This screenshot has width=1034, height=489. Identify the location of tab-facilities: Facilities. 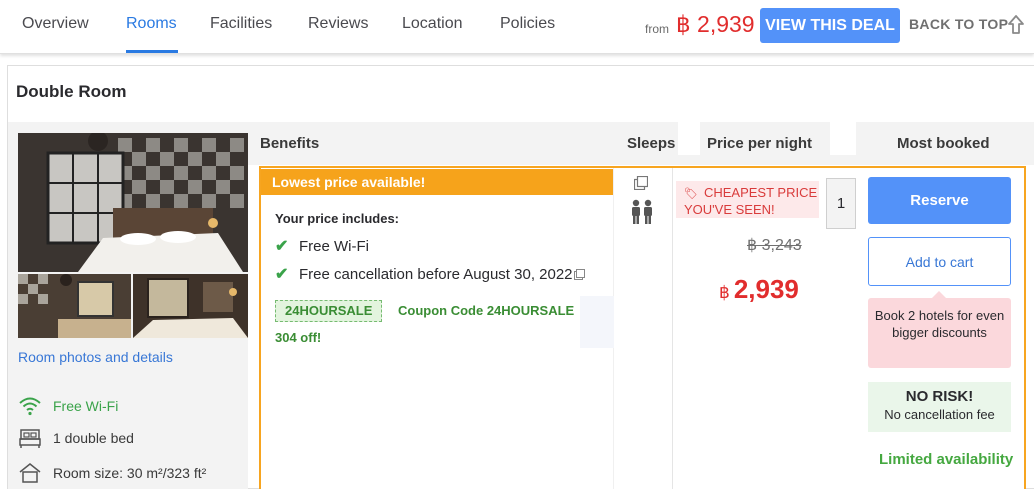
(241, 24).